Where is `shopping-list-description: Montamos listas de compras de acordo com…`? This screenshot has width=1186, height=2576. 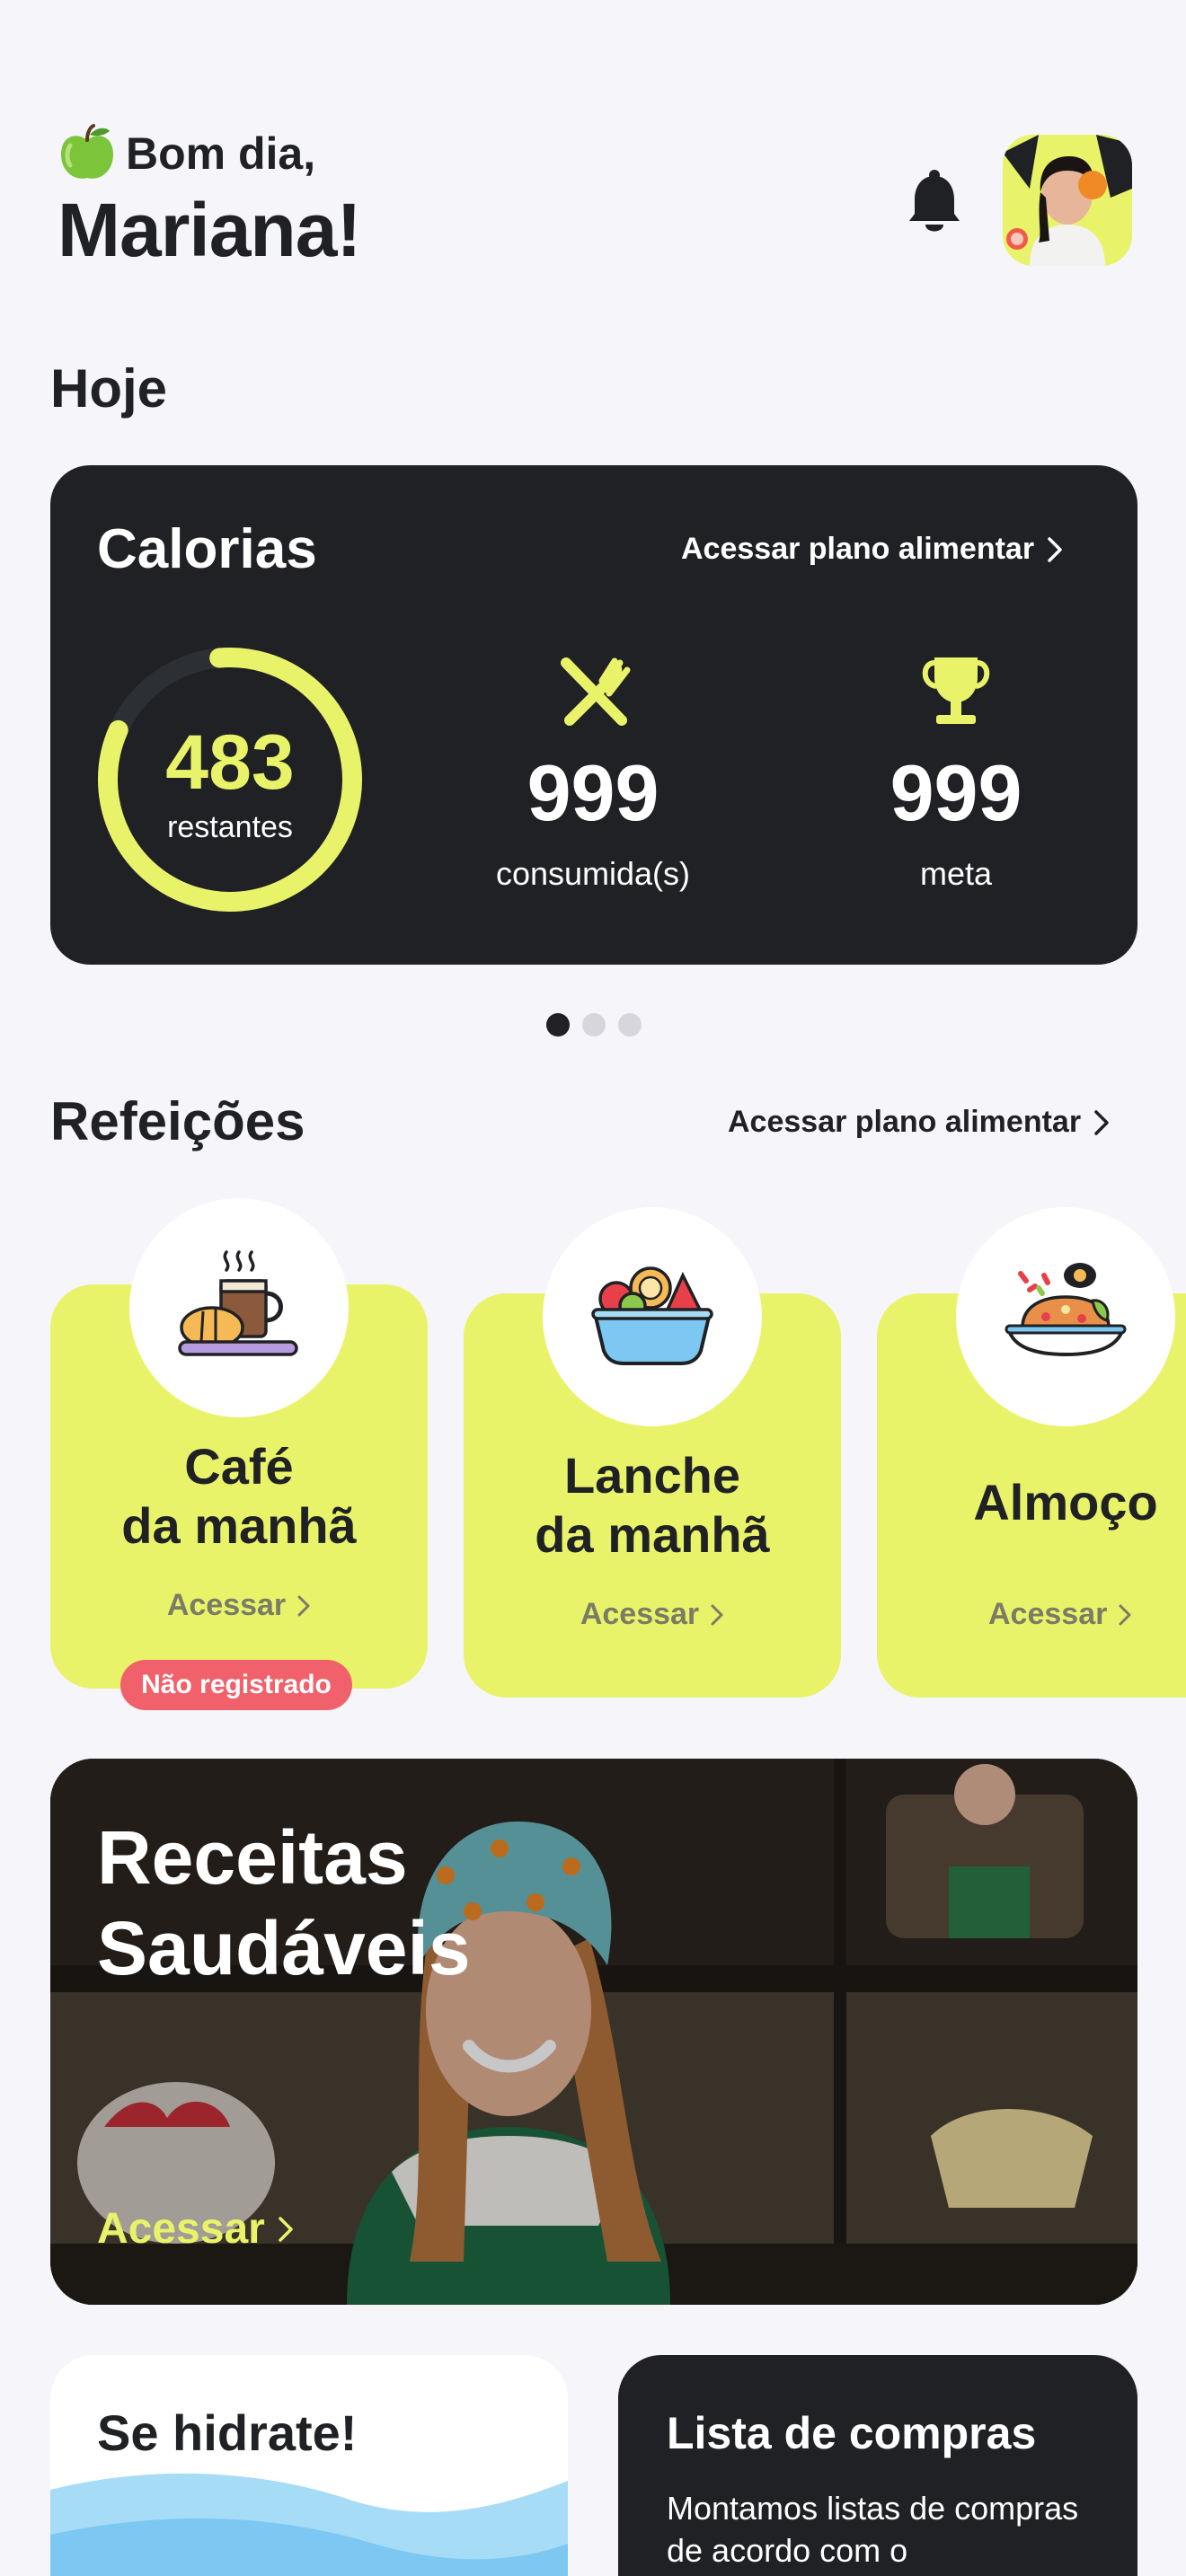 shopping-list-description: Montamos listas de compras de acordo com… is located at coordinates (873, 2529).